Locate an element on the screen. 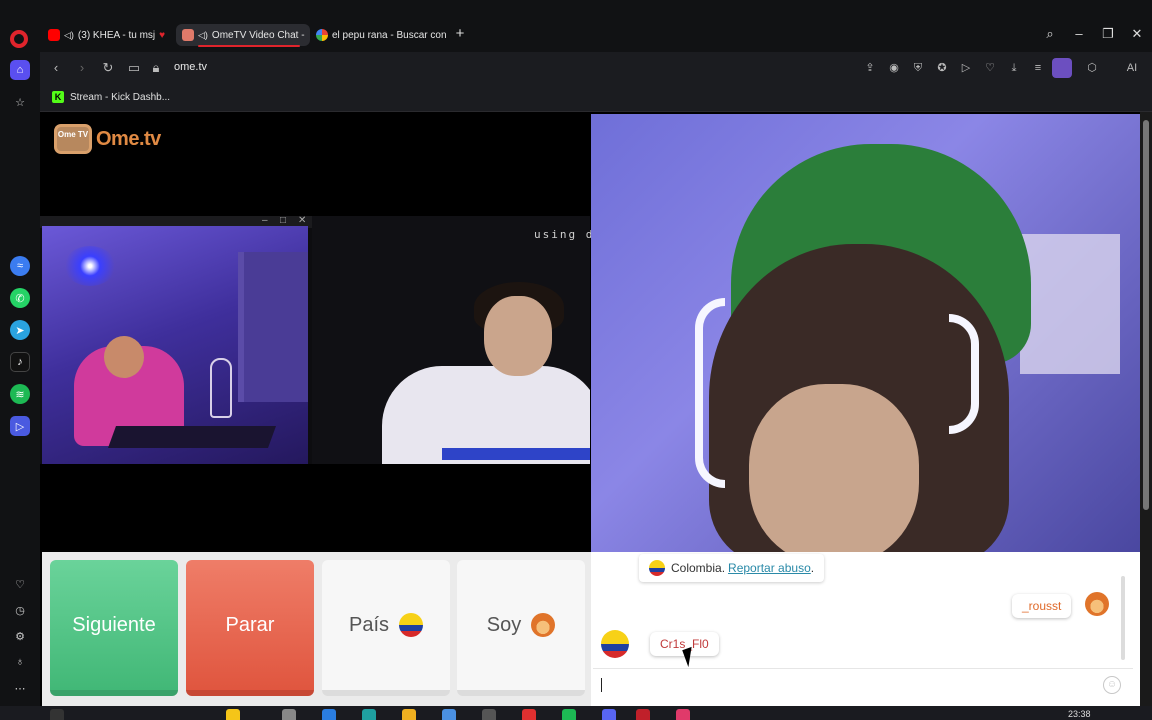 The image size is (1152, 720). back-icon: ‹ is located at coordinates (56, 68).